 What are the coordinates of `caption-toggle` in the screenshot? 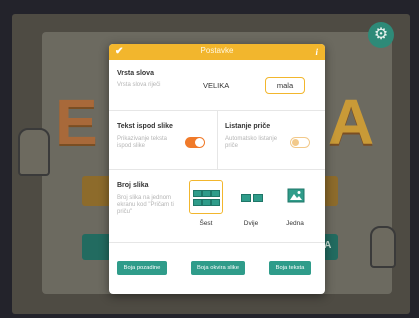 It's located at (195, 142).